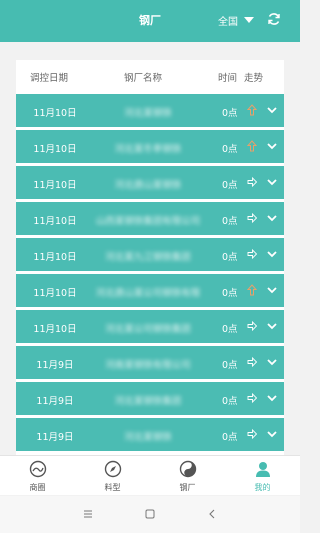 Image resolution: width=320 pixels, height=533 pixels. I want to click on user-icon, so click(262, 469).